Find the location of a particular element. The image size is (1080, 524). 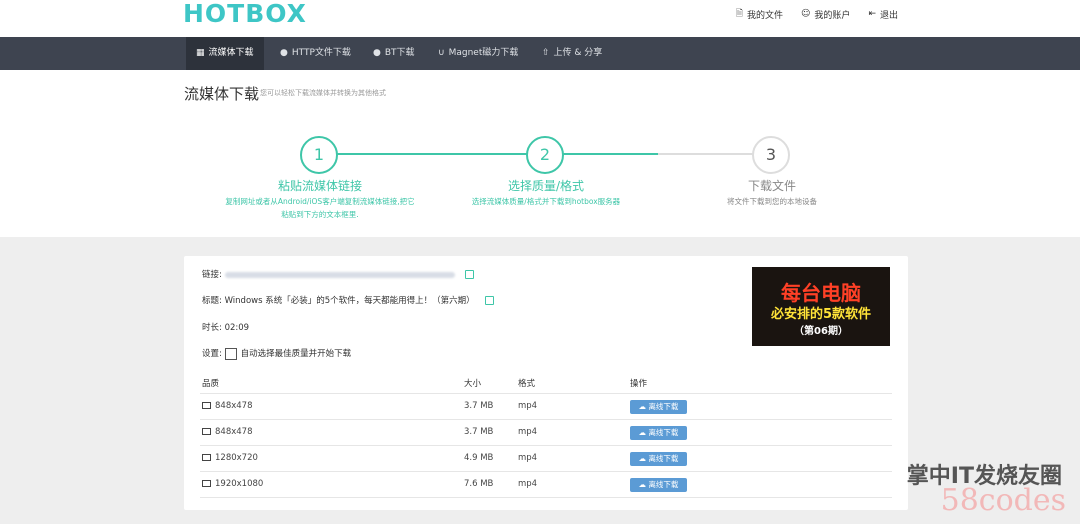

nav-item-label: HTTP文件下载 is located at coordinates (321, 53).